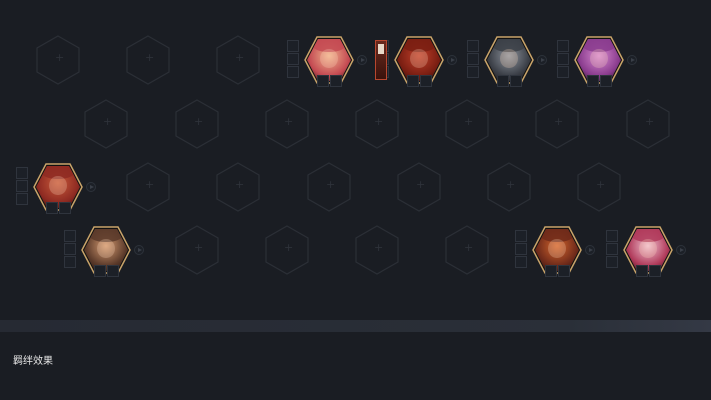  I want to click on equipped-item-icon, so click(381, 60).